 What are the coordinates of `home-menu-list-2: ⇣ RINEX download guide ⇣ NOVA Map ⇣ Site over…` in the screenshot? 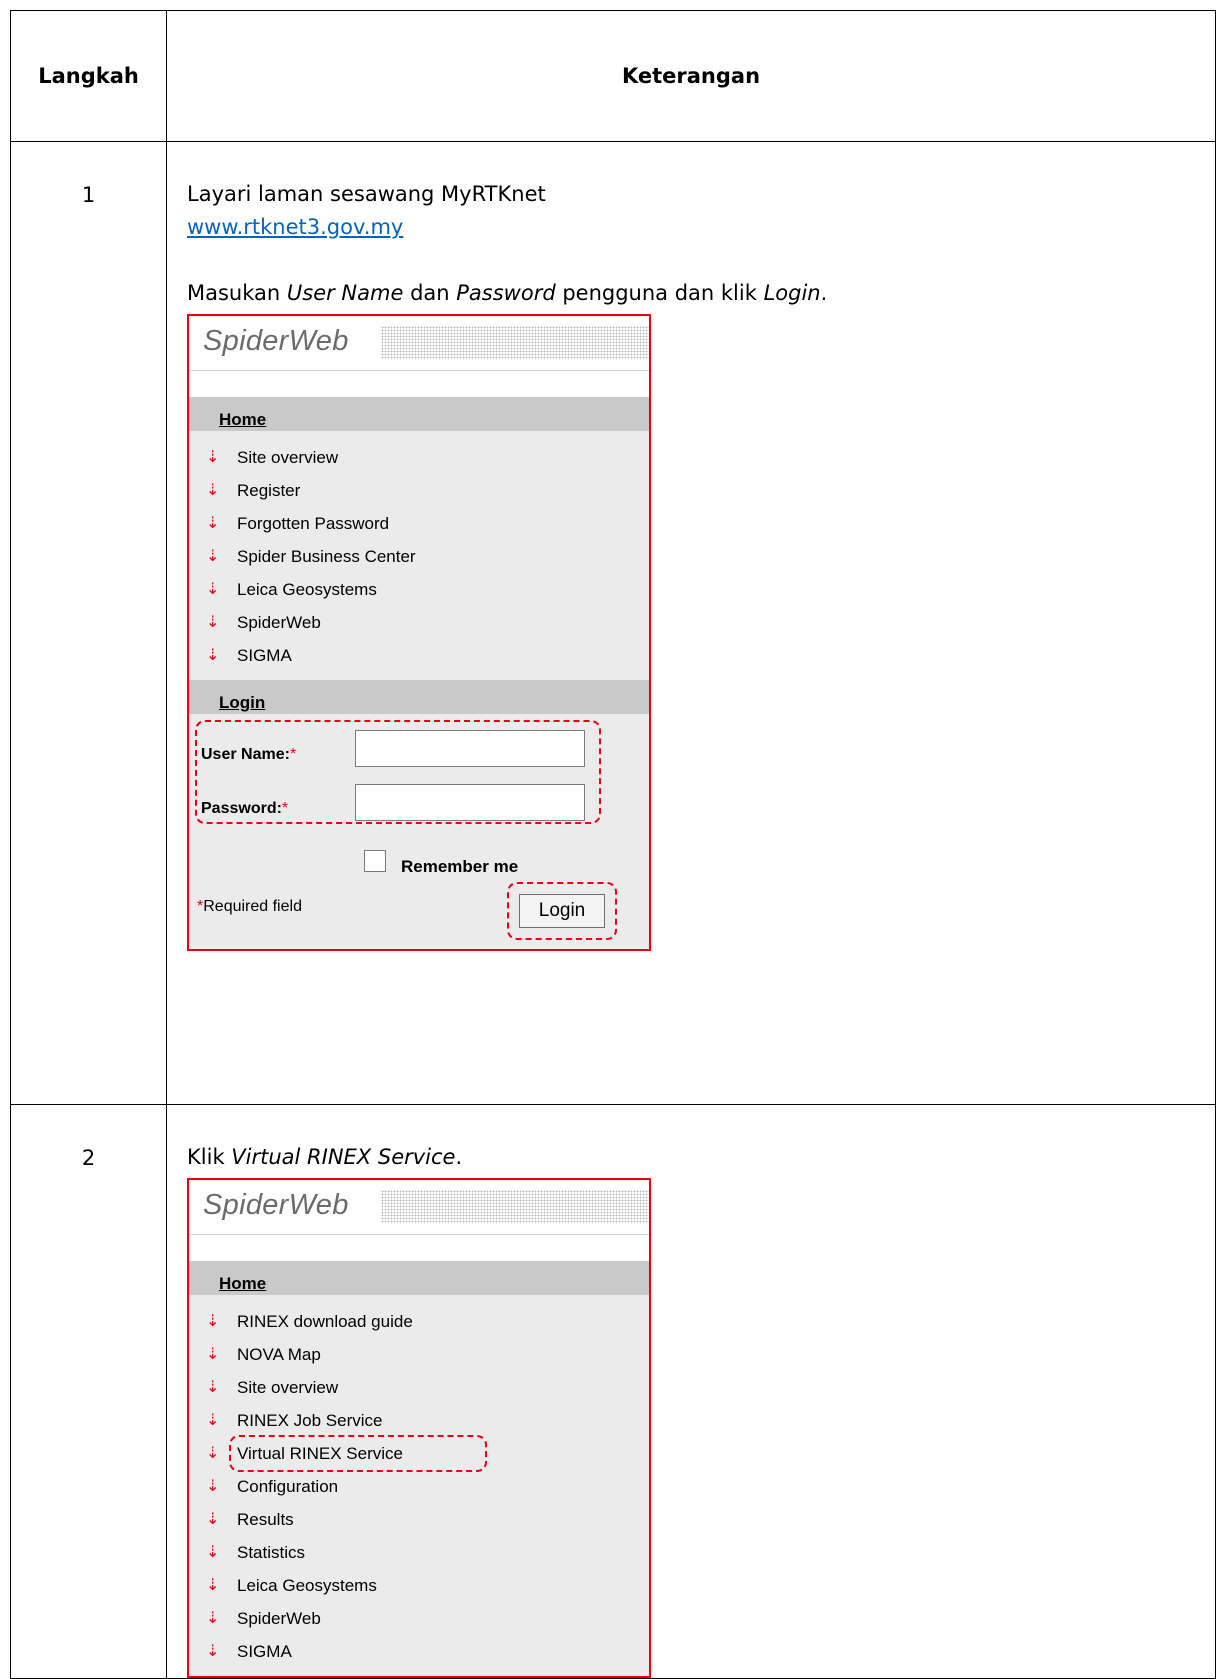 It's located at (419, 1485).